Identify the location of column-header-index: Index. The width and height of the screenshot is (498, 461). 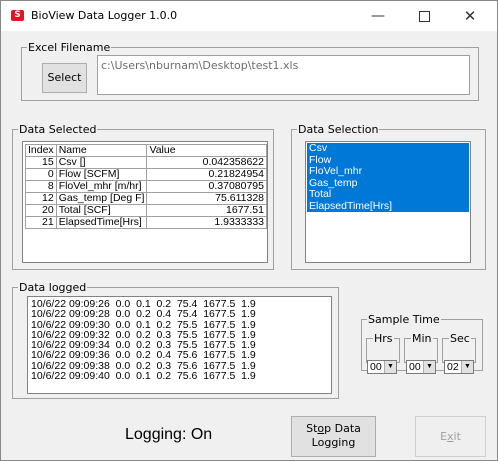
(41, 150).